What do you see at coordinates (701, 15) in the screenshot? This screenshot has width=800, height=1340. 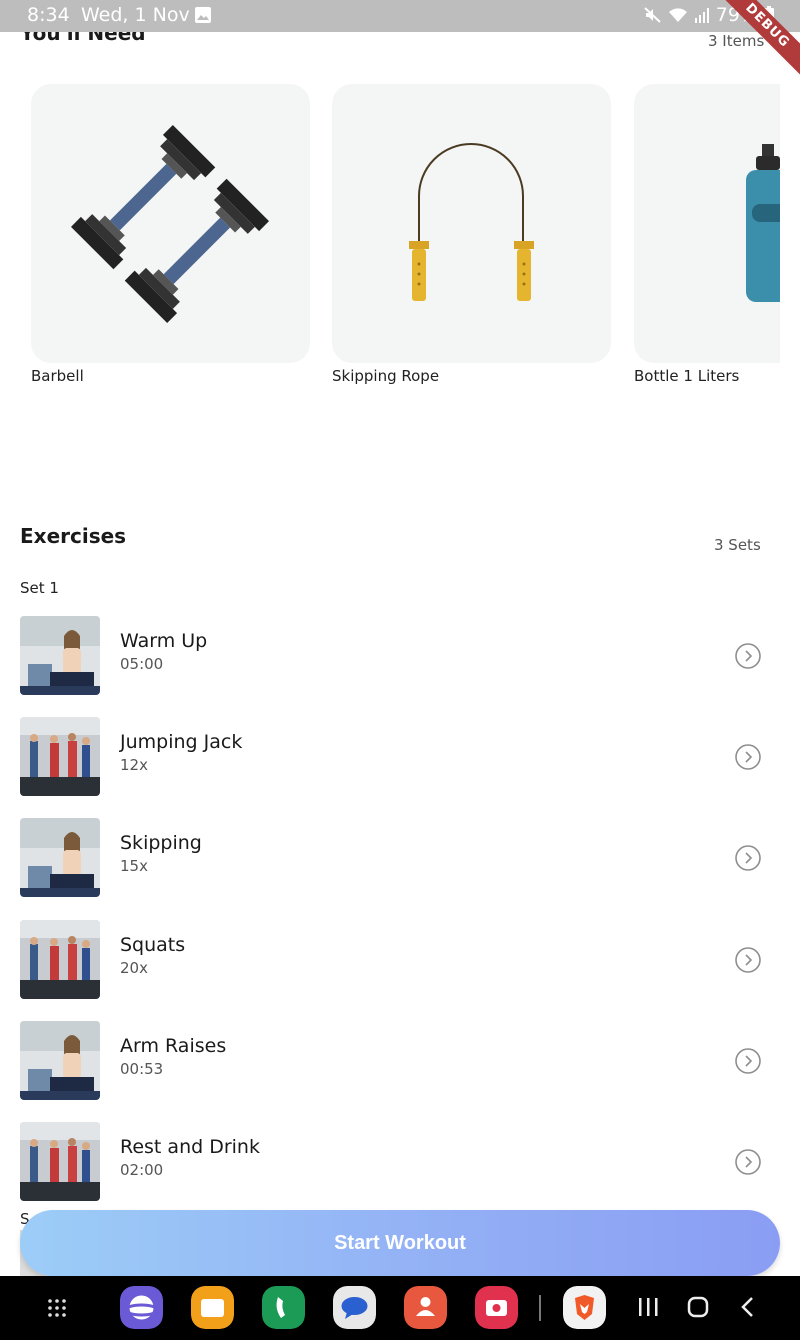 I see `signal-icon` at bounding box center [701, 15].